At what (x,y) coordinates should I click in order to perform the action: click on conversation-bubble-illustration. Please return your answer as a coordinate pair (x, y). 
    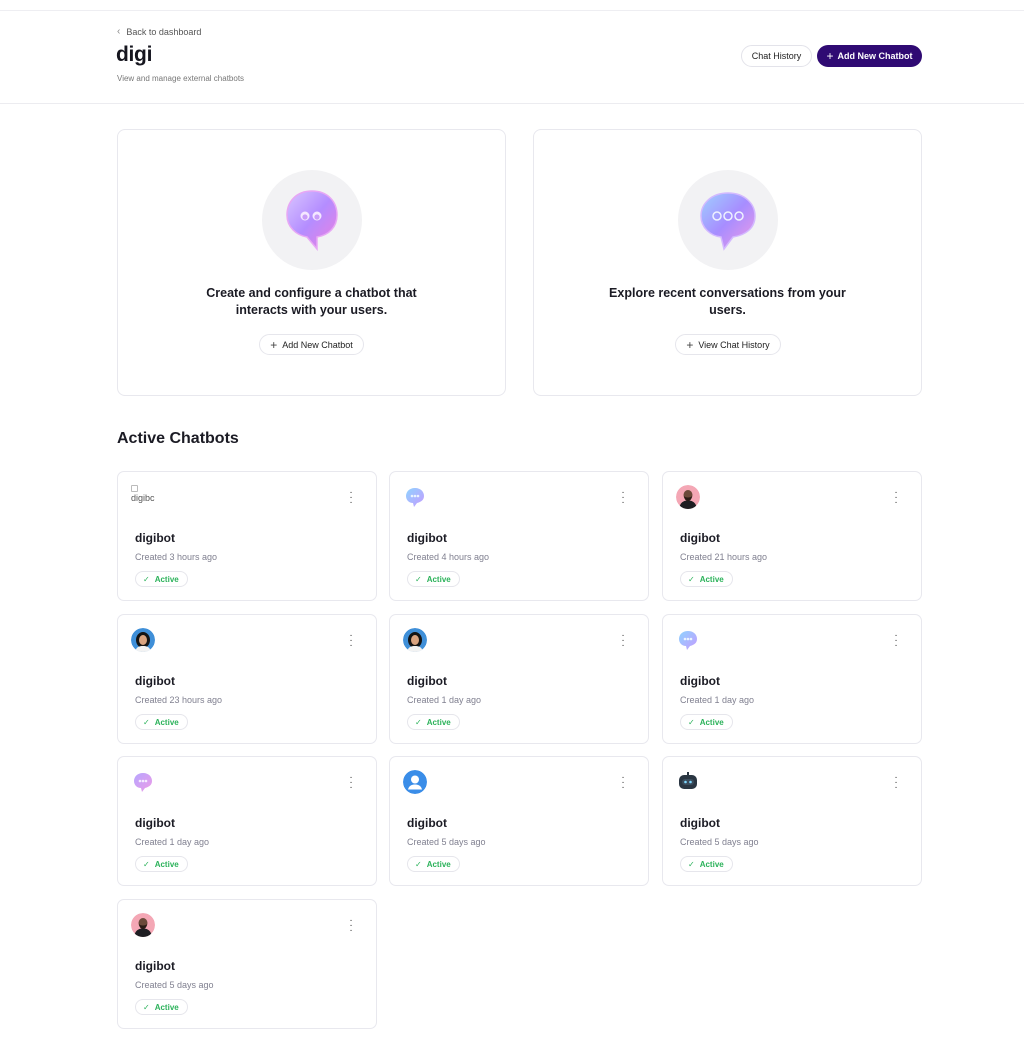
    Looking at the image, I should click on (728, 220).